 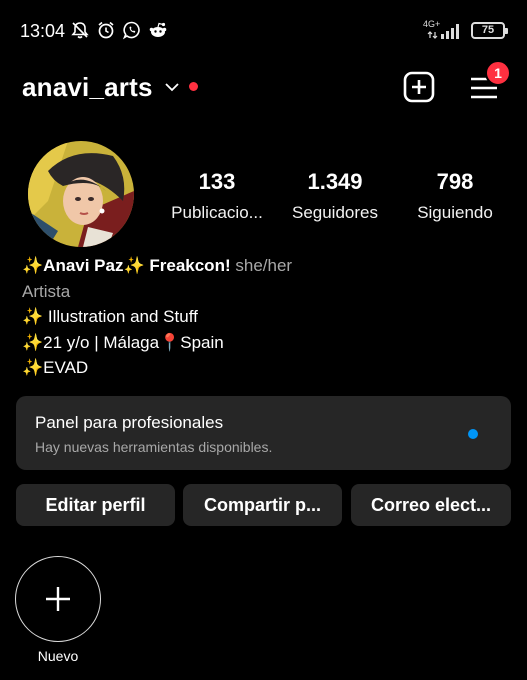 I want to click on new-highlight-label: Nuevo, so click(x=58, y=656).